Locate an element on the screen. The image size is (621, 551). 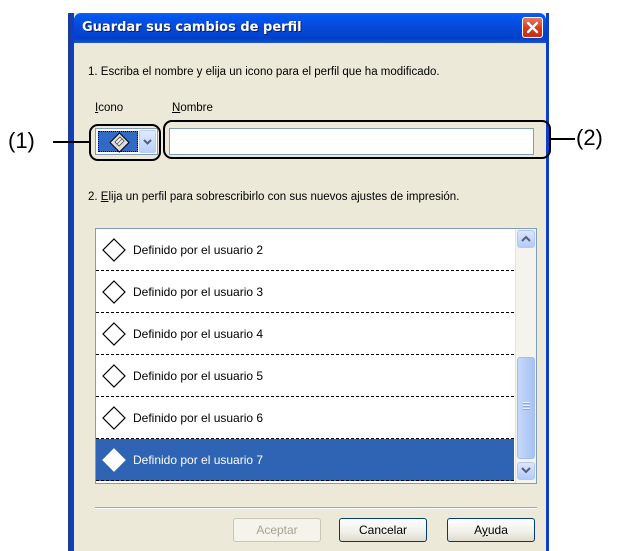
callout-box-name is located at coordinates (357, 139).